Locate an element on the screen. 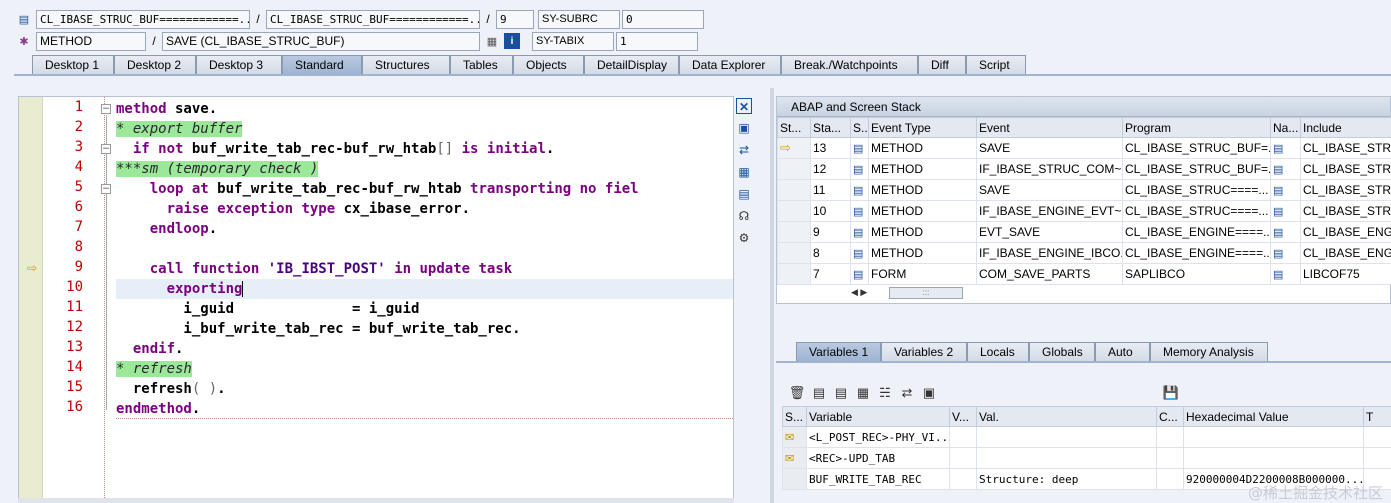  headset-icon: ☊ is located at coordinates (744, 216).